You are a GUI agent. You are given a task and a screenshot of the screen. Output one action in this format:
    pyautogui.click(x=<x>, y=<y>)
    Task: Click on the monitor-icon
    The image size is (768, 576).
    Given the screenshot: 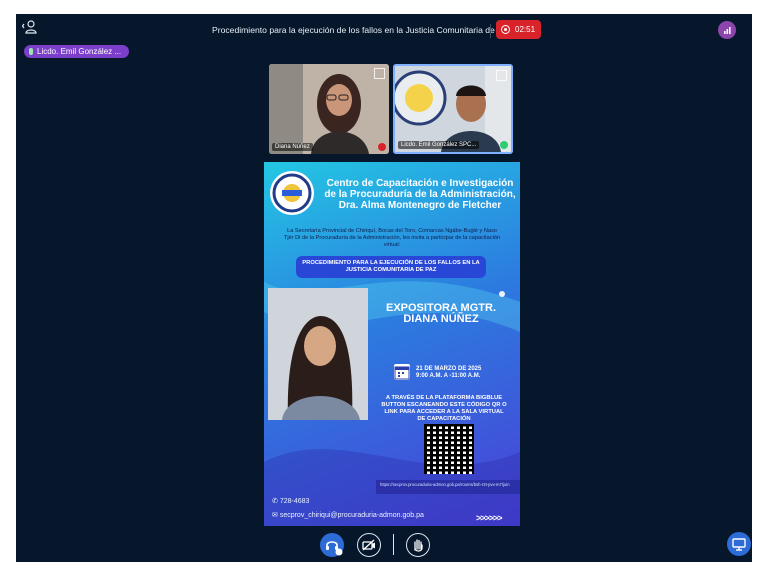 What is the action you would take?
    pyautogui.click(x=739, y=544)
    